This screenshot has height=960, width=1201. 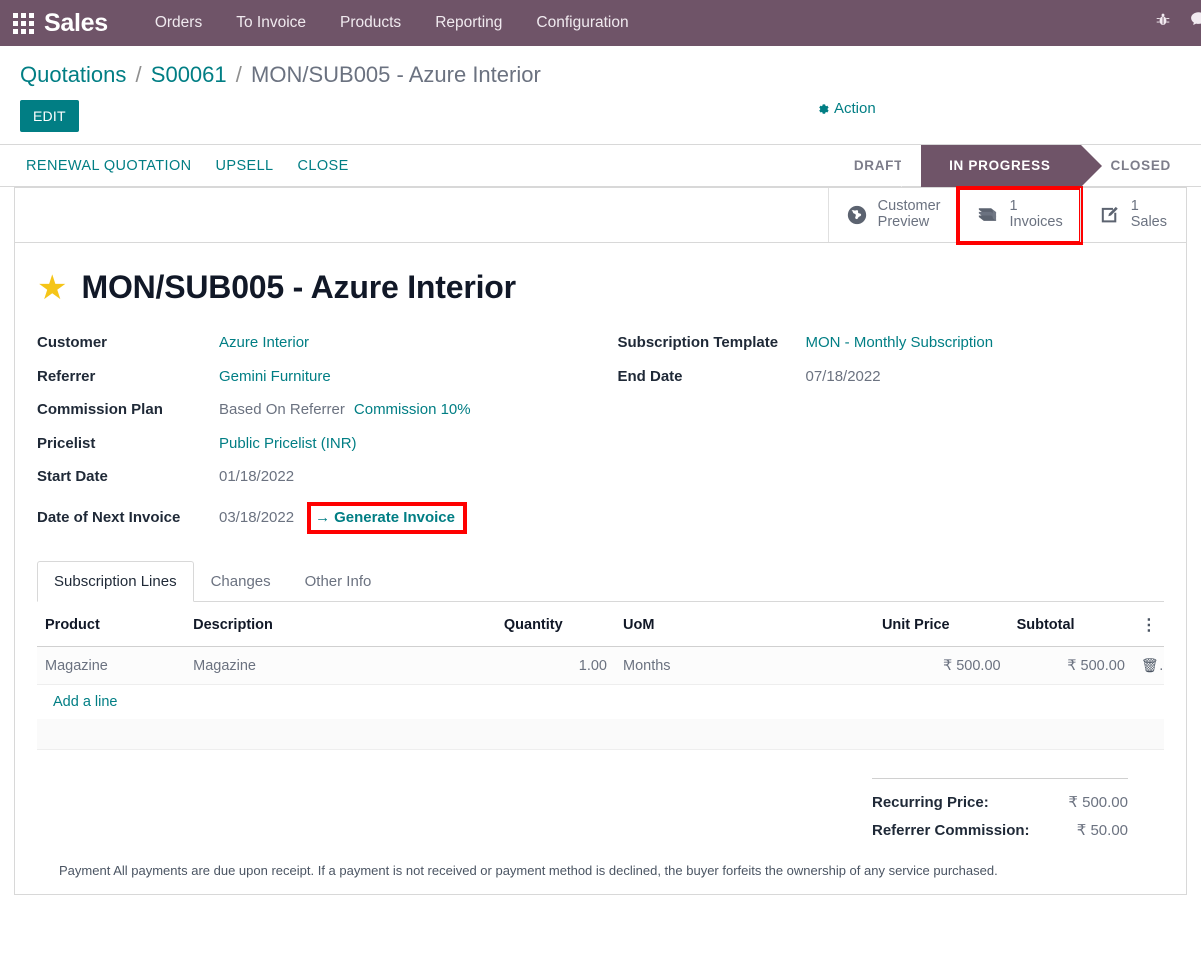 What do you see at coordinates (600, 215) in the screenshot?
I see `stat-button-box: Customer Preview 1 Invoices 1 Sales` at bounding box center [600, 215].